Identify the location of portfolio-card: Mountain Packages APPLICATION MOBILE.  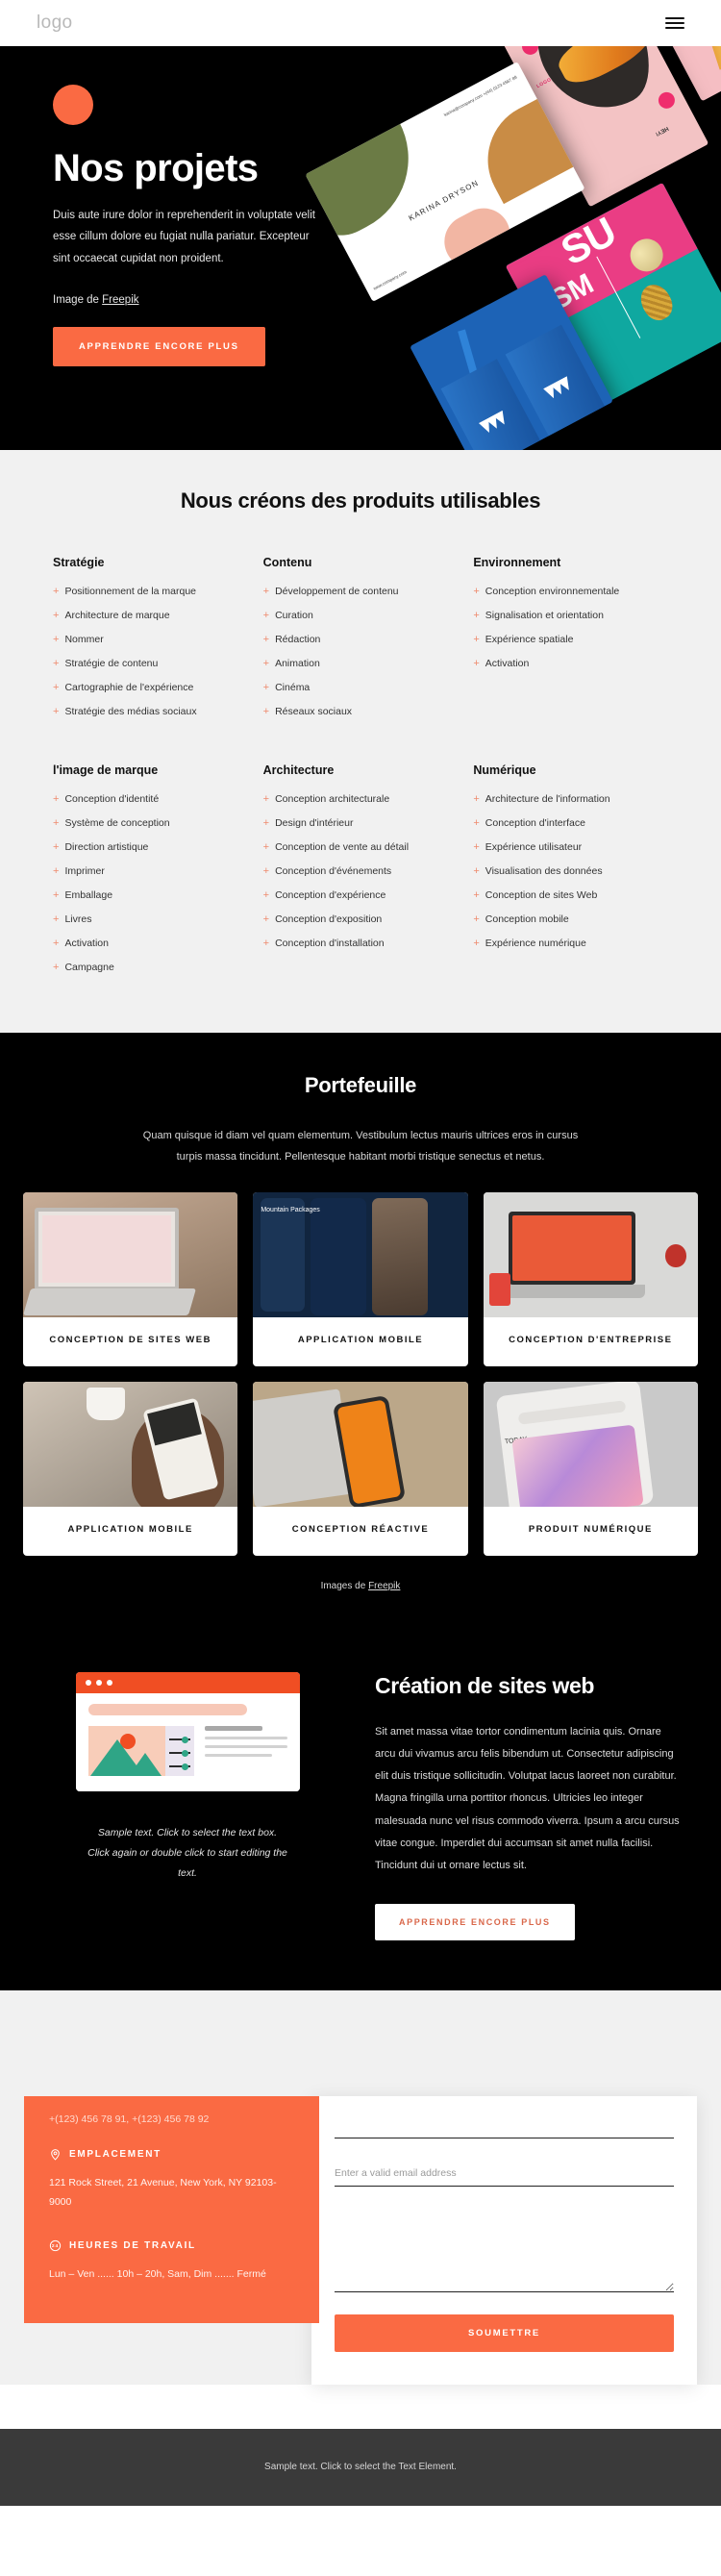
(360, 1279).